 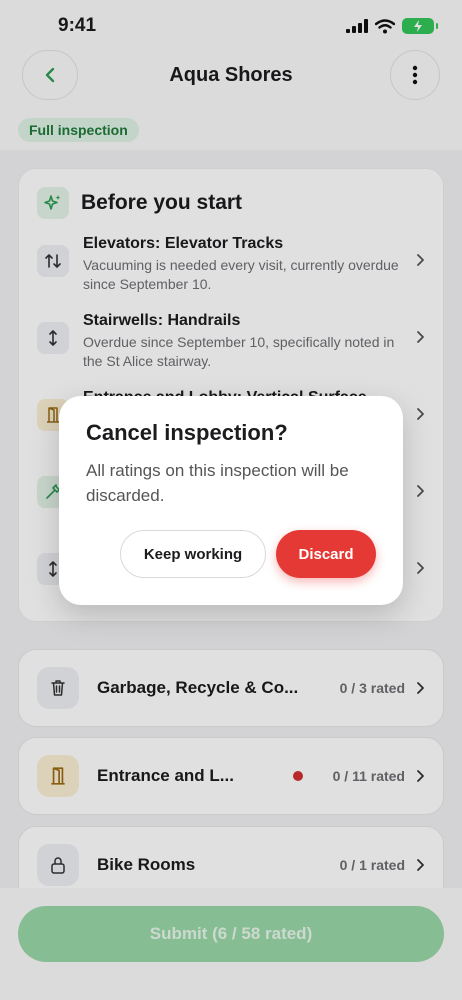 I want to click on dialog-title: Cancel inspection?, so click(x=187, y=432).